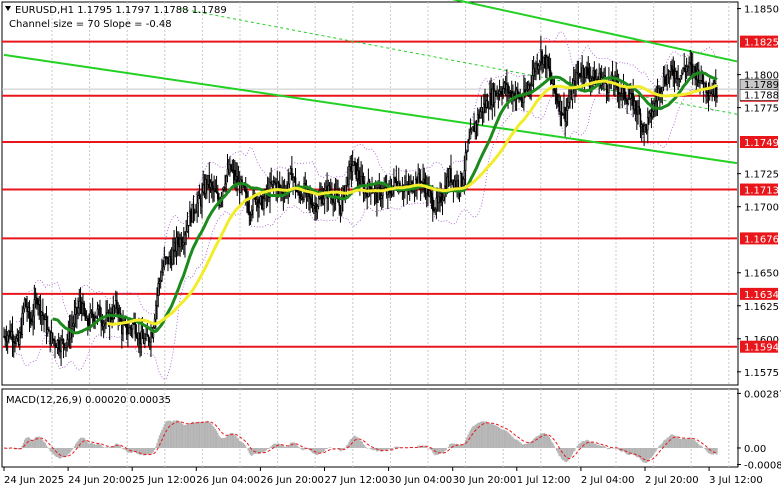 The height and width of the screenshot is (489, 781). I want to click on time-tick-label: 24 Jun 20:00, so click(100, 480).